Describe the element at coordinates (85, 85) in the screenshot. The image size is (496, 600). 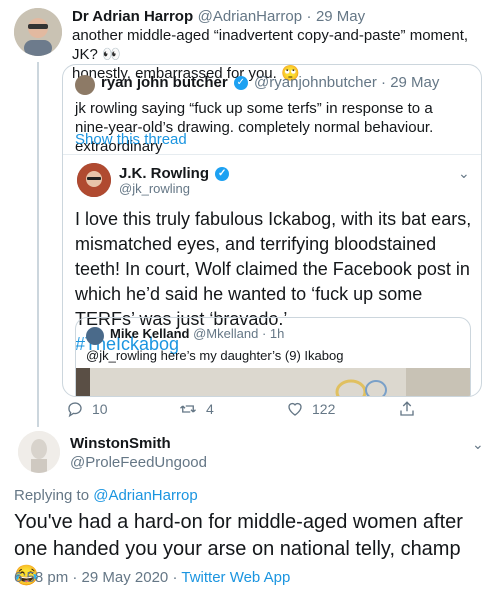
I see `avatar-ryan-john-butcher` at that location.